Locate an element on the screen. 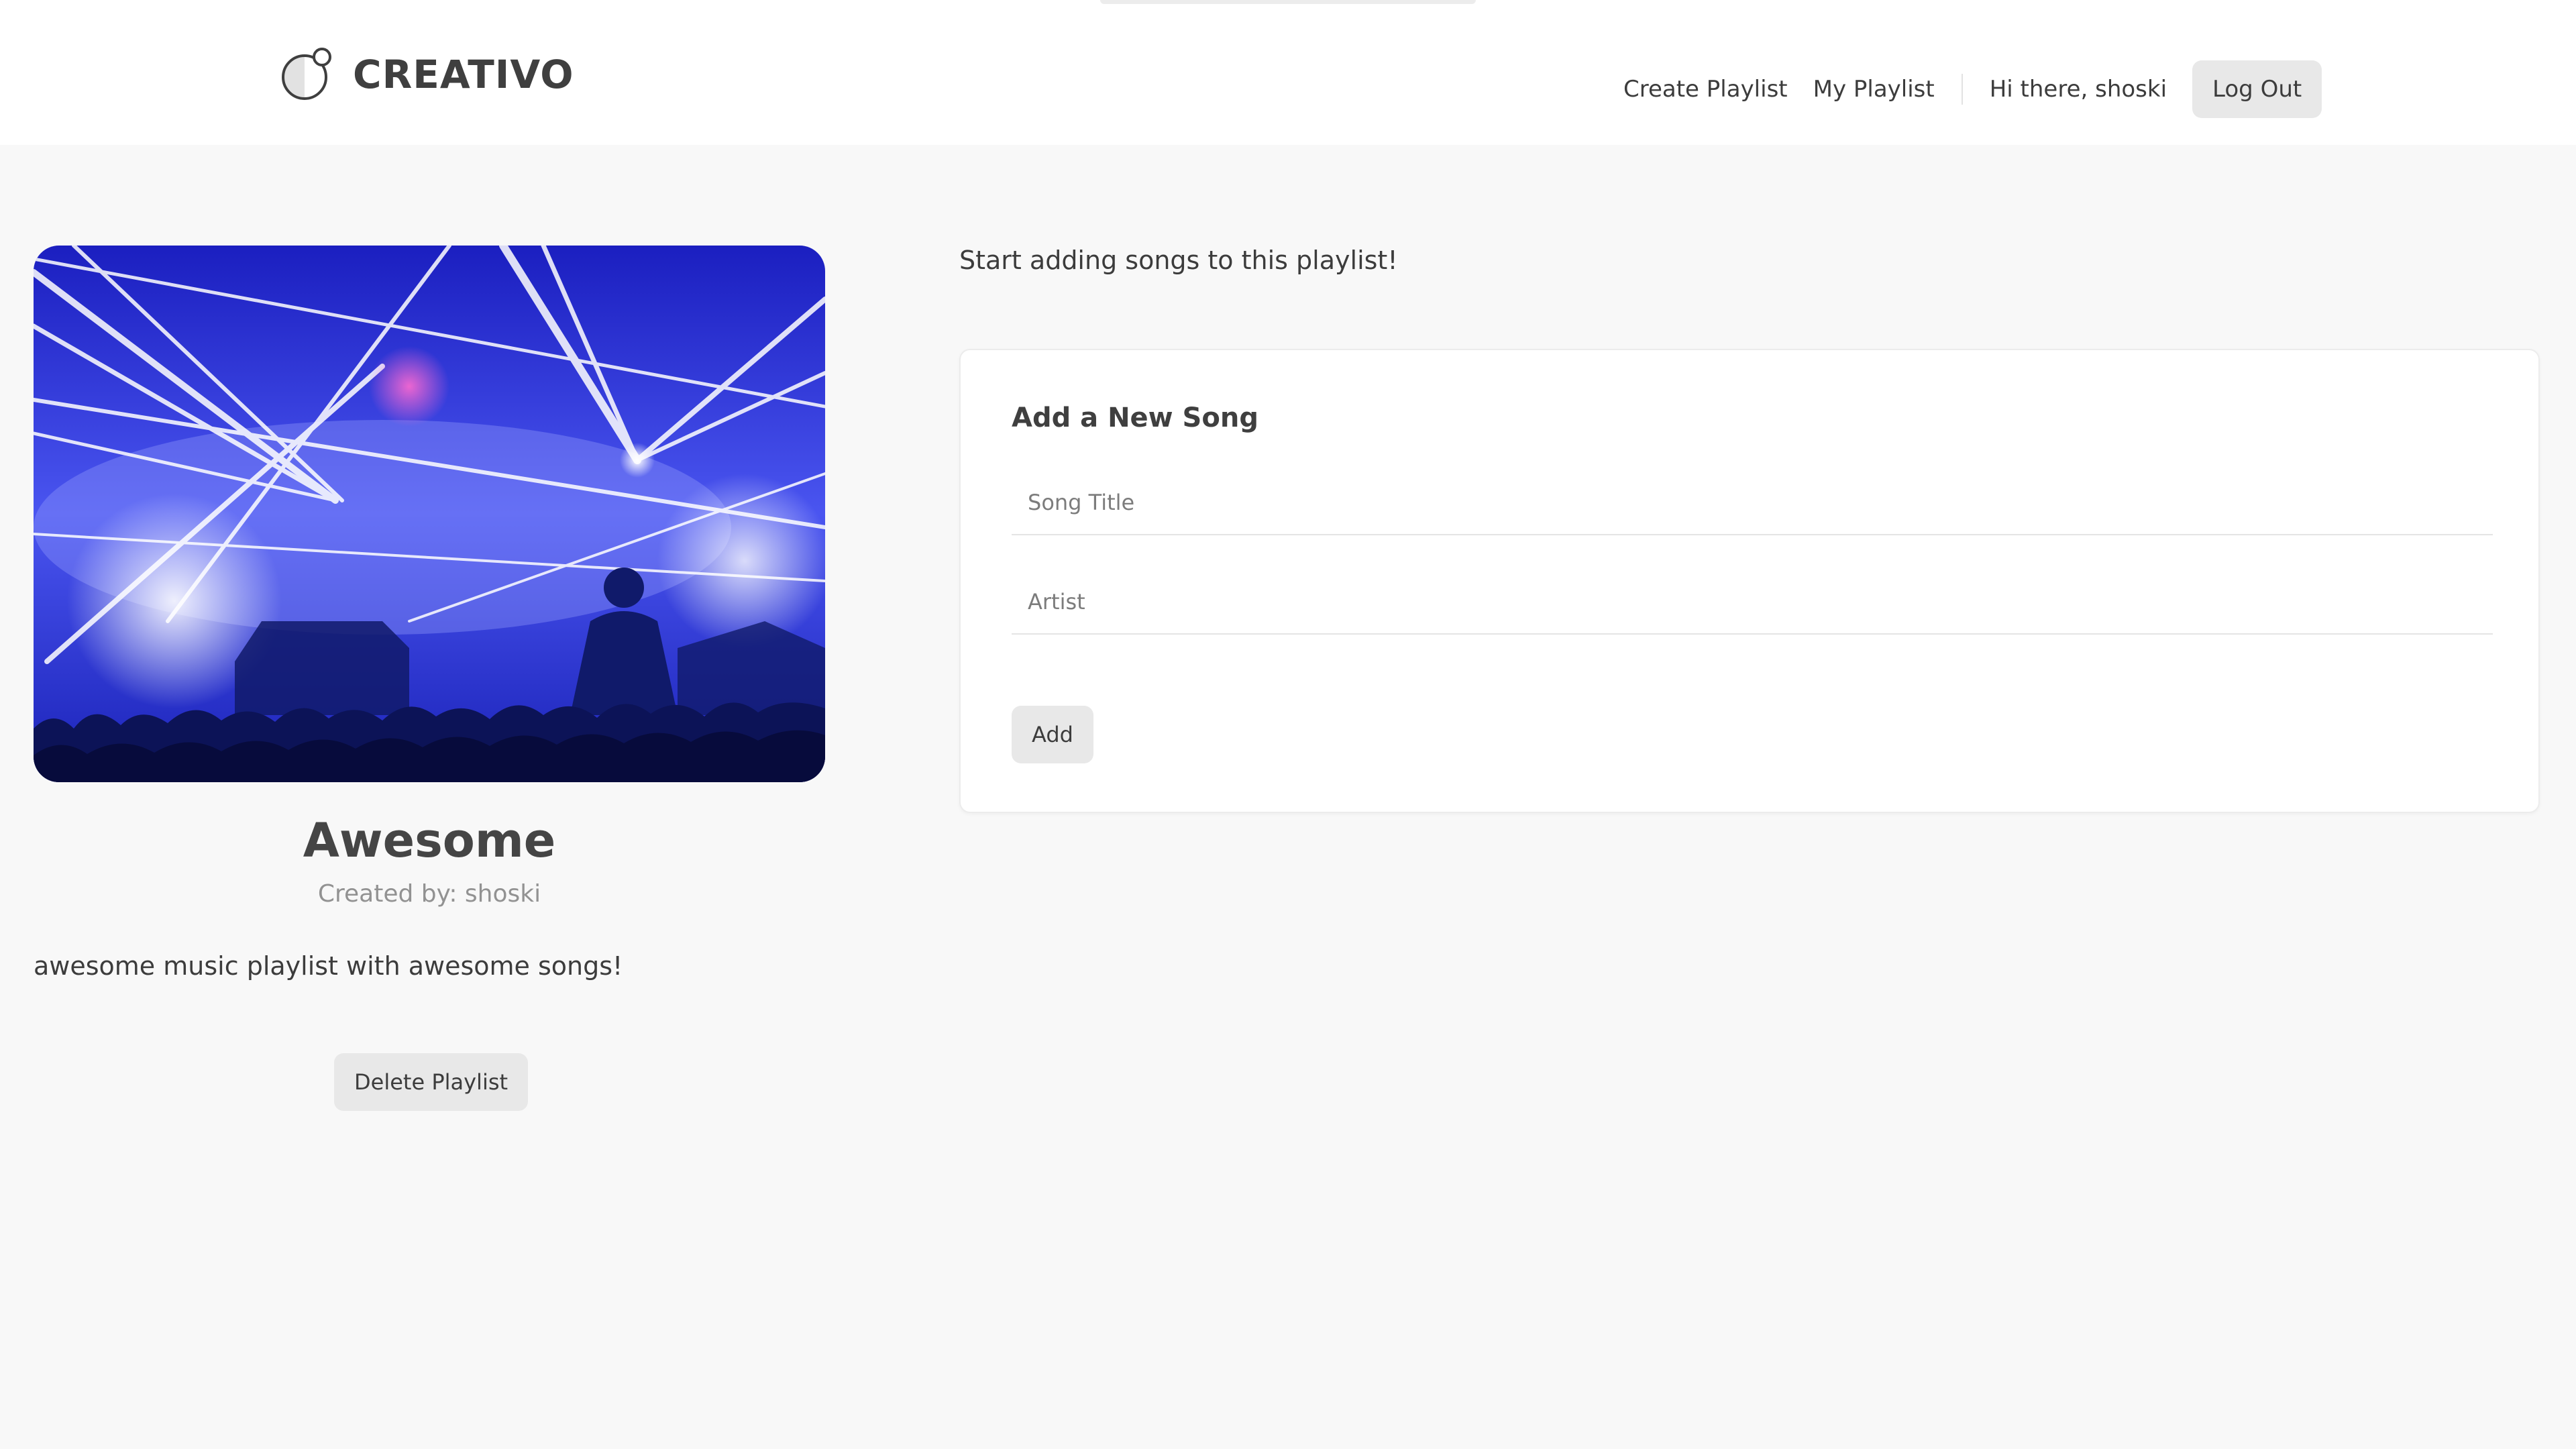  playlist-creator: Created by: shoski is located at coordinates (429, 894).